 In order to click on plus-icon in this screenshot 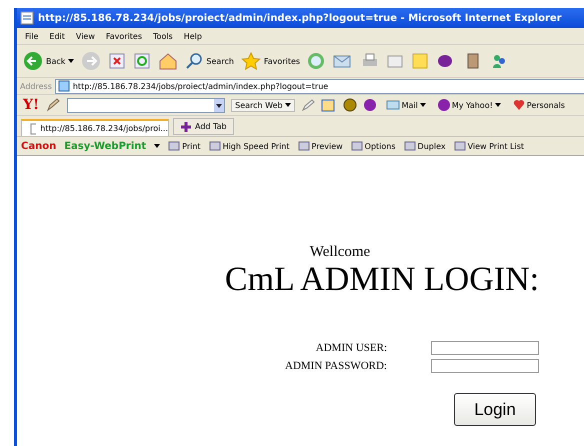, I will do `click(186, 126)`.